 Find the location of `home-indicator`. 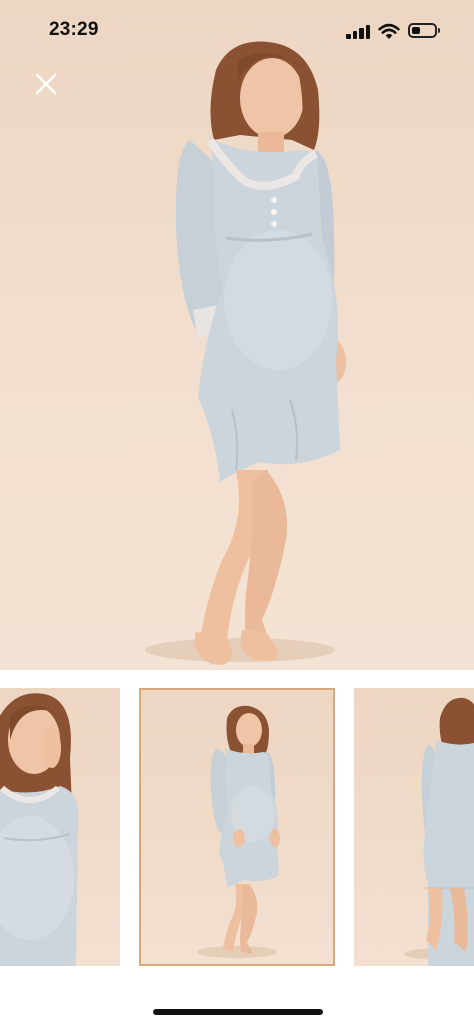

home-indicator is located at coordinates (238, 1012).